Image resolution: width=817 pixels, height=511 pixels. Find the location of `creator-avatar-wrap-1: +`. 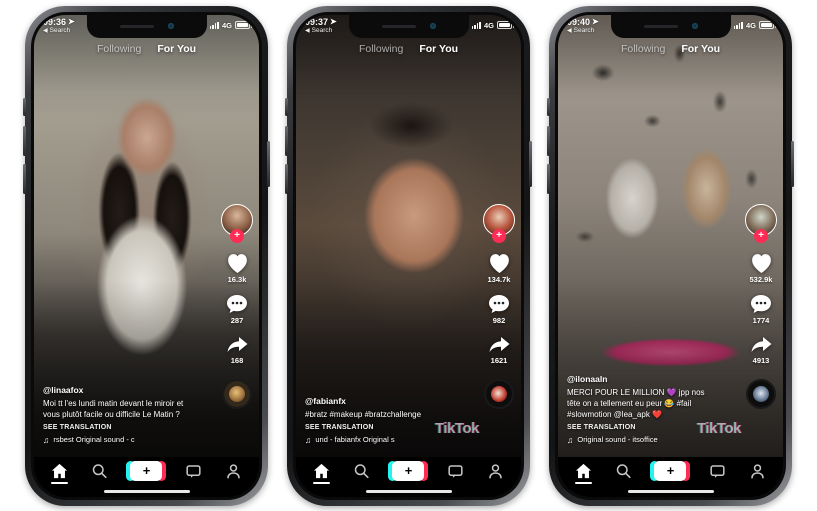

creator-avatar-wrap-1: + is located at coordinates (237, 223).